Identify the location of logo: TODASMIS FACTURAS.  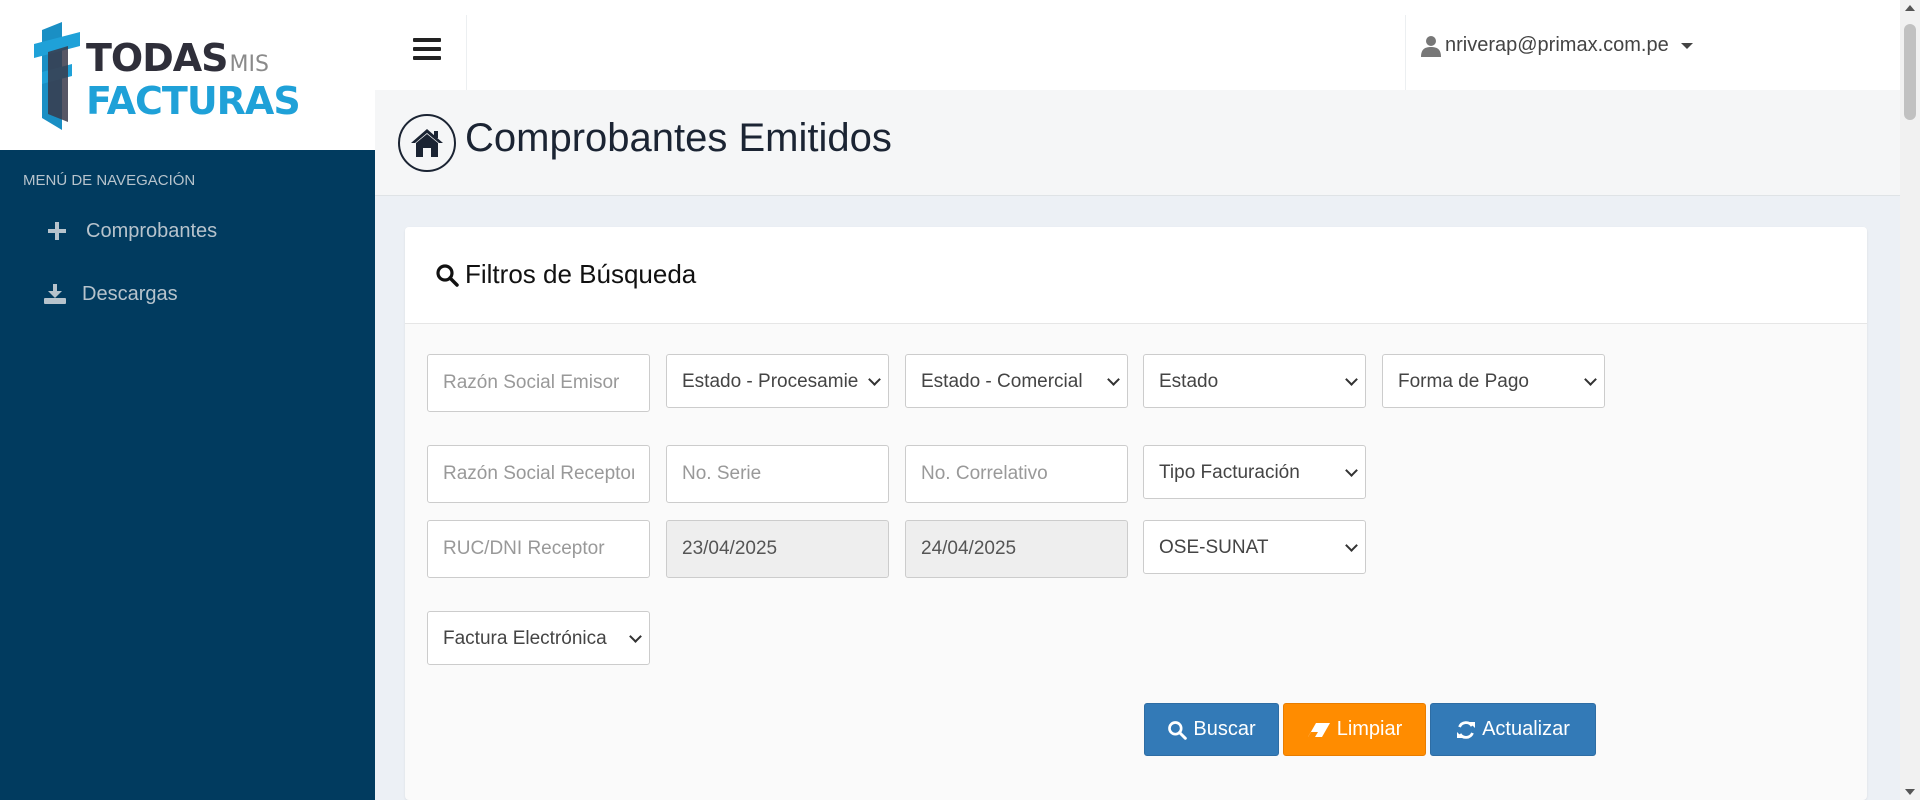
(187, 75).